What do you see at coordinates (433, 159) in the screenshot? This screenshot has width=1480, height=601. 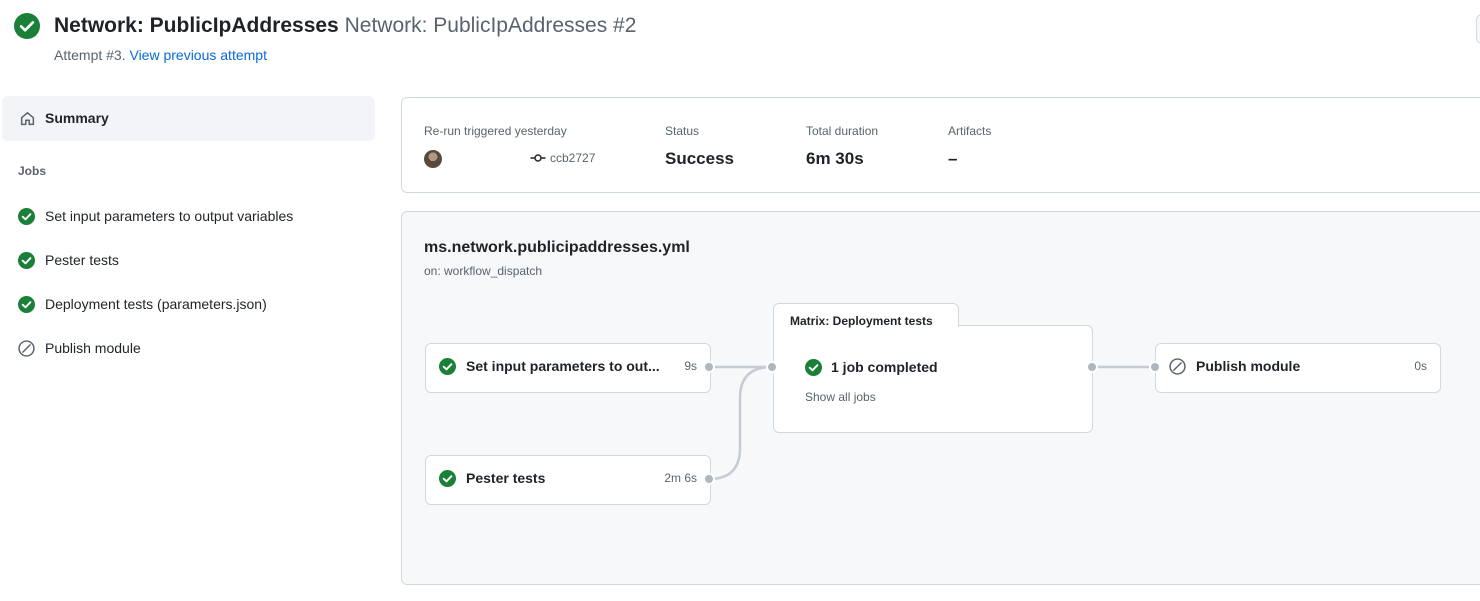 I see `avatar` at bounding box center [433, 159].